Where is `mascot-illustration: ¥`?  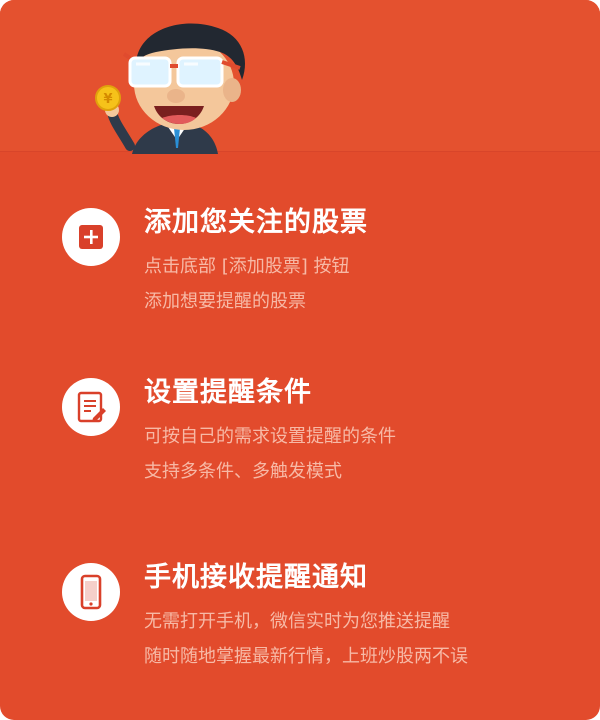
mascot-illustration: ¥ is located at coordinates (170, 88).